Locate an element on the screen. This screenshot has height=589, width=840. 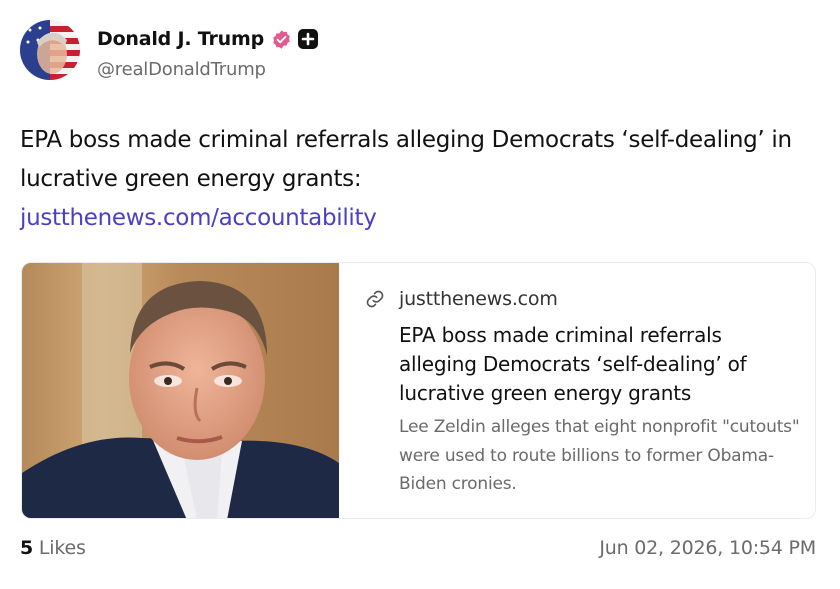
card-source: justthenews.com is located at coordinates (478, 299).